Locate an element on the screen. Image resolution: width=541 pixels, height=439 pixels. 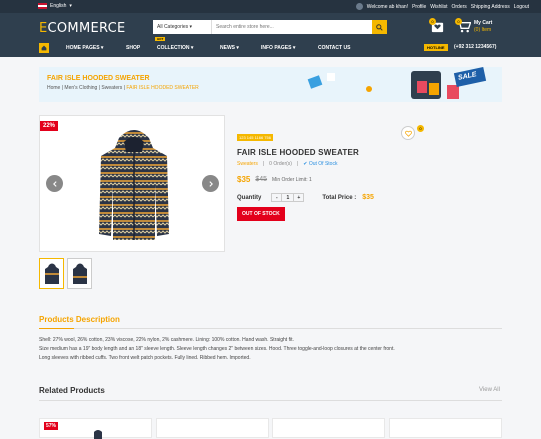
out-of-stock-button: OUT OF STOCK is located at coordinates (261, 214).